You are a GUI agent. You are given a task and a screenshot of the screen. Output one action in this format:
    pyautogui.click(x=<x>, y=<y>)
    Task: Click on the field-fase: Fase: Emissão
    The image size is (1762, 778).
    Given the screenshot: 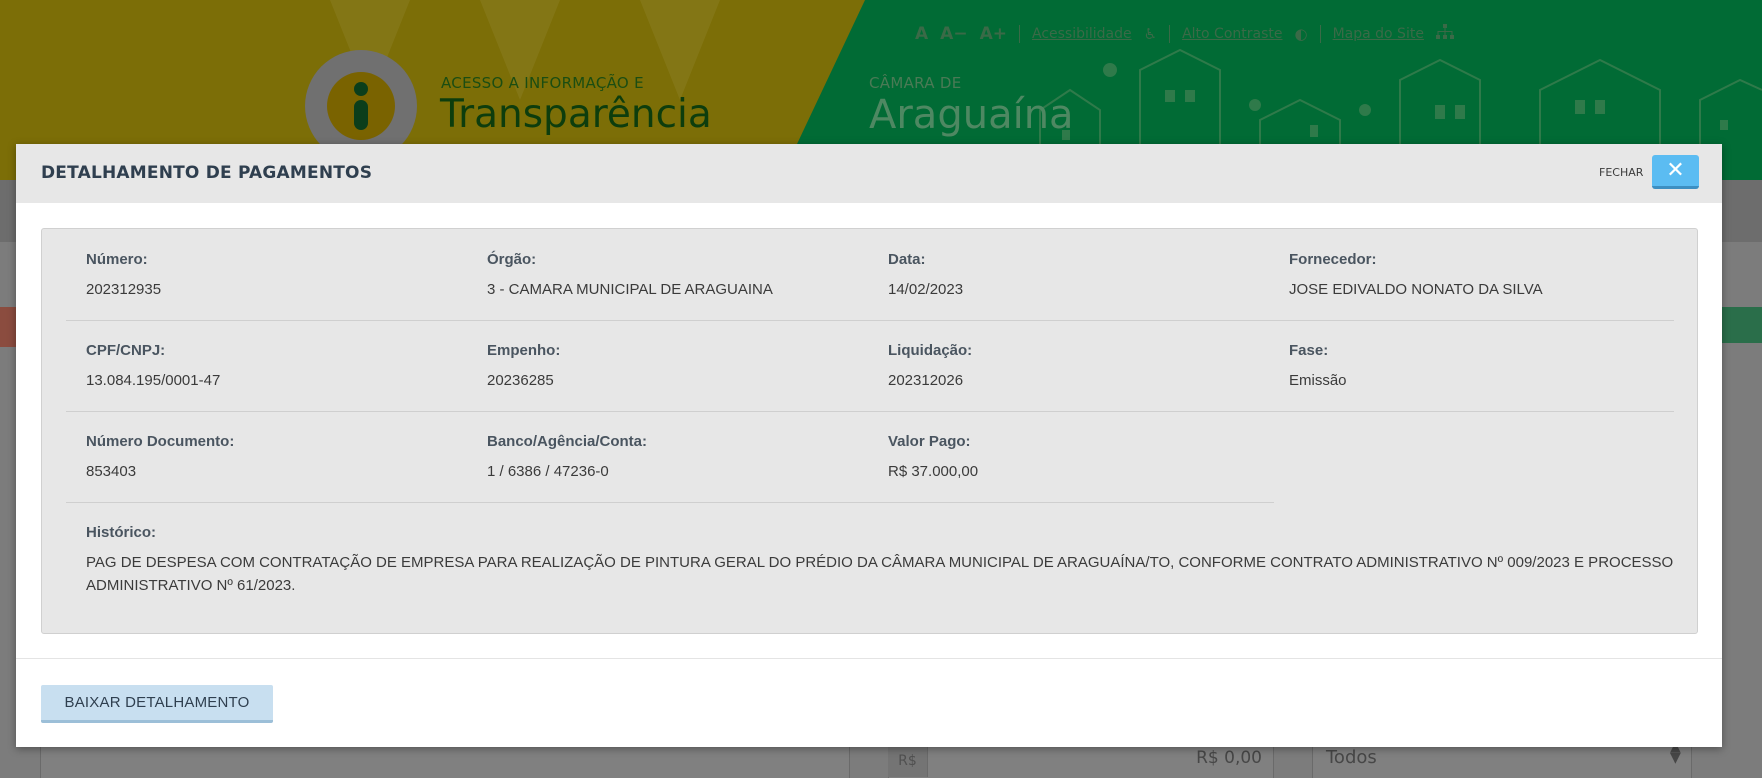 What is the action you would take?
    pyautogui.click(x=1318, y=365)
    